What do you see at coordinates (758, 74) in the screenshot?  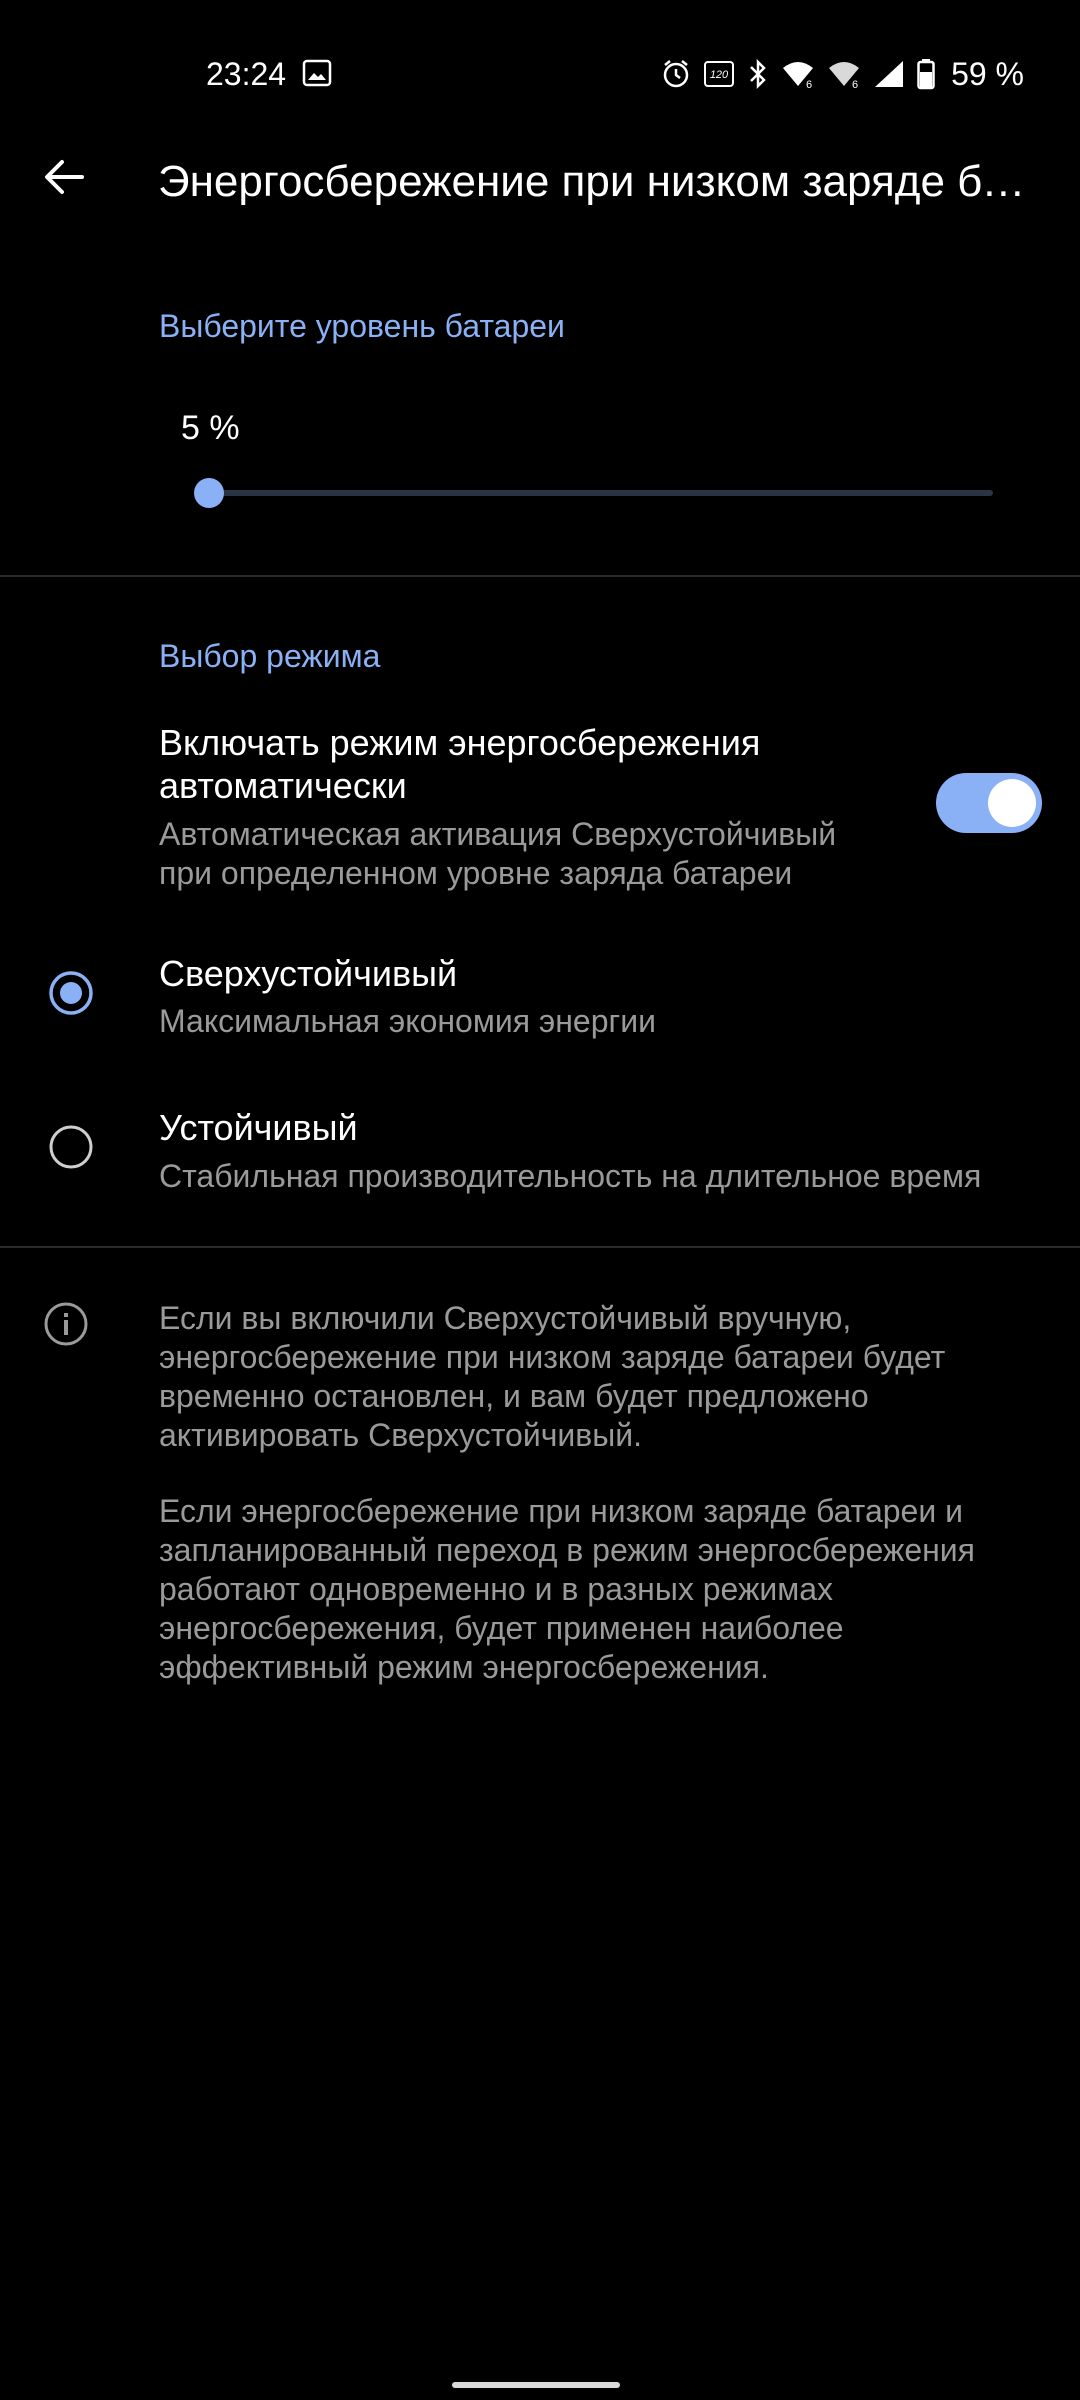 I see `bluetooth-icon` at bounding box center [758, 74].